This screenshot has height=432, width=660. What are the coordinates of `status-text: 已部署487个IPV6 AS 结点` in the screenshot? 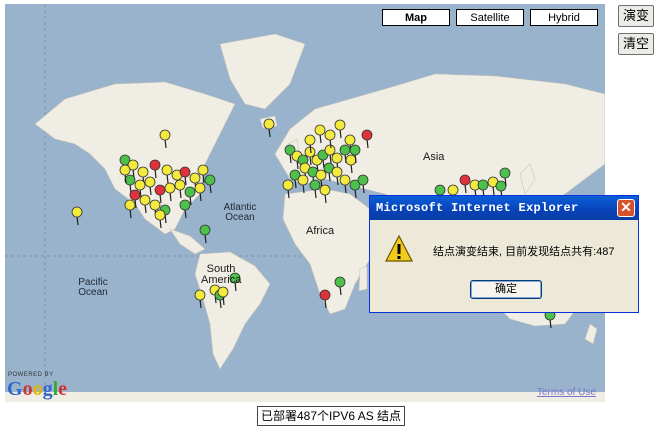 It's located at (331, 416).